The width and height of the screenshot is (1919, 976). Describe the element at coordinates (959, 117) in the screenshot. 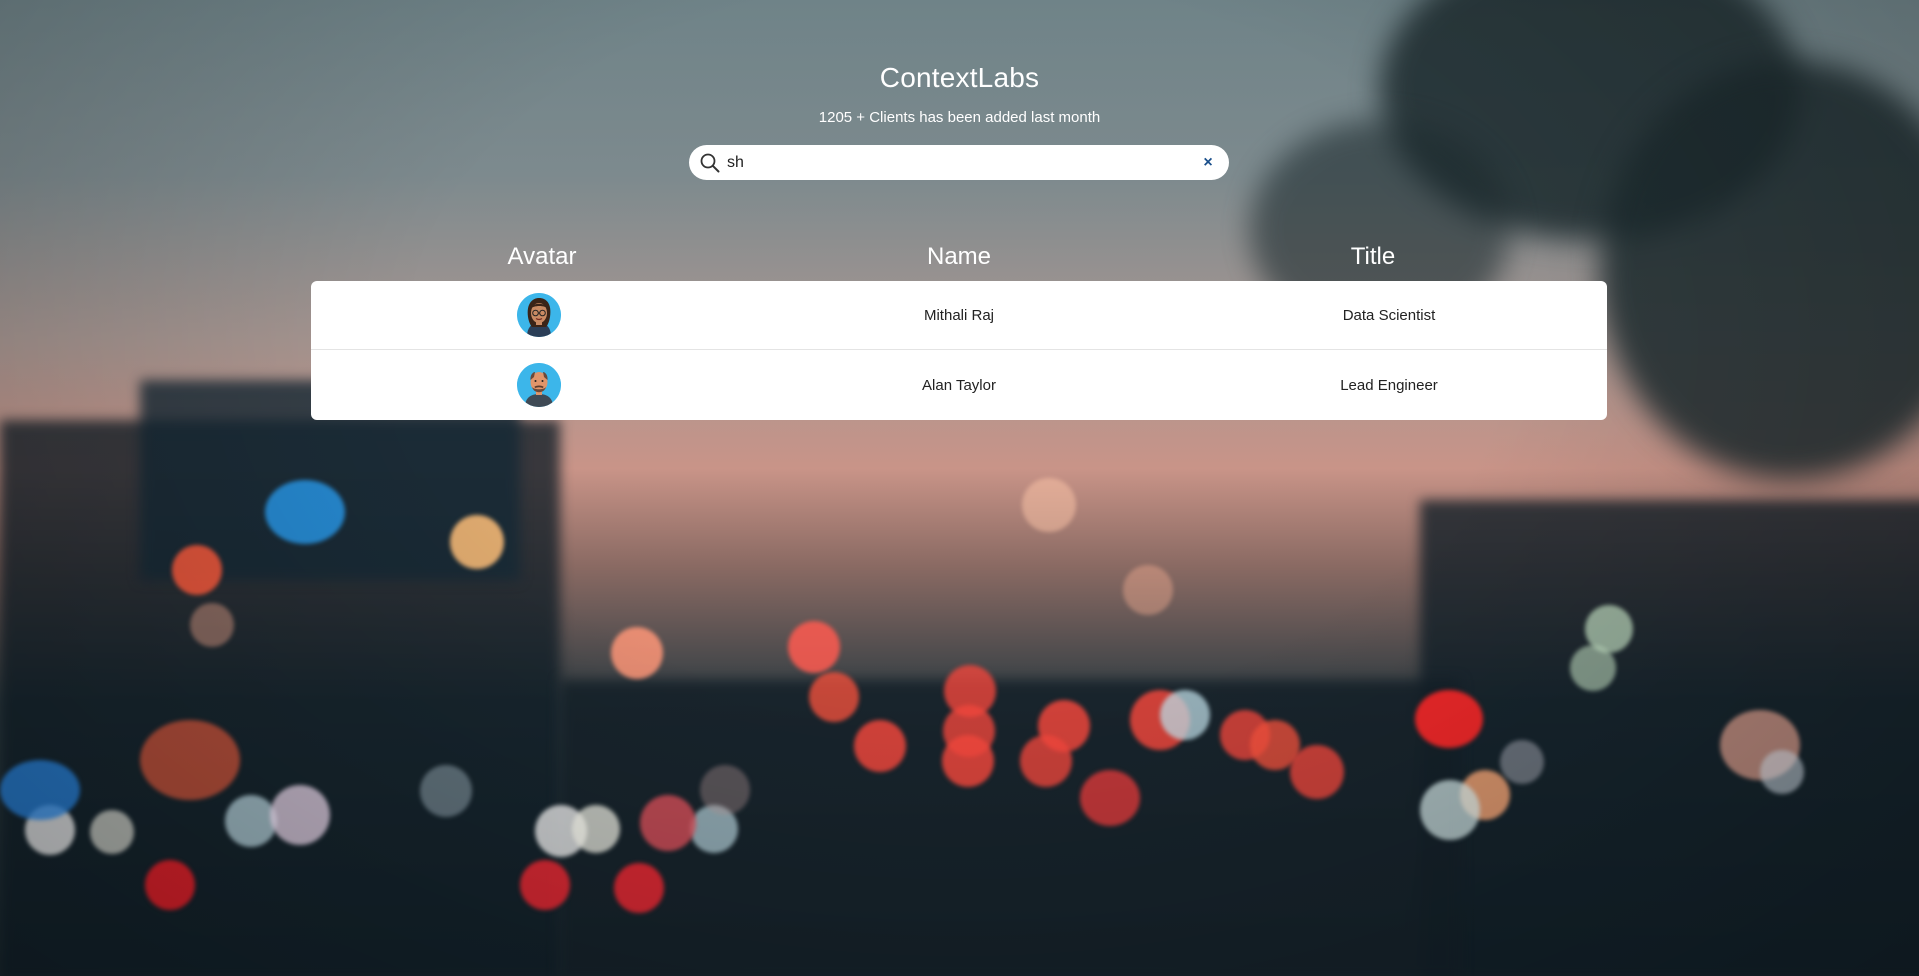

I see `page-subtitle: 1205 + Clients has been added last month` at that location.